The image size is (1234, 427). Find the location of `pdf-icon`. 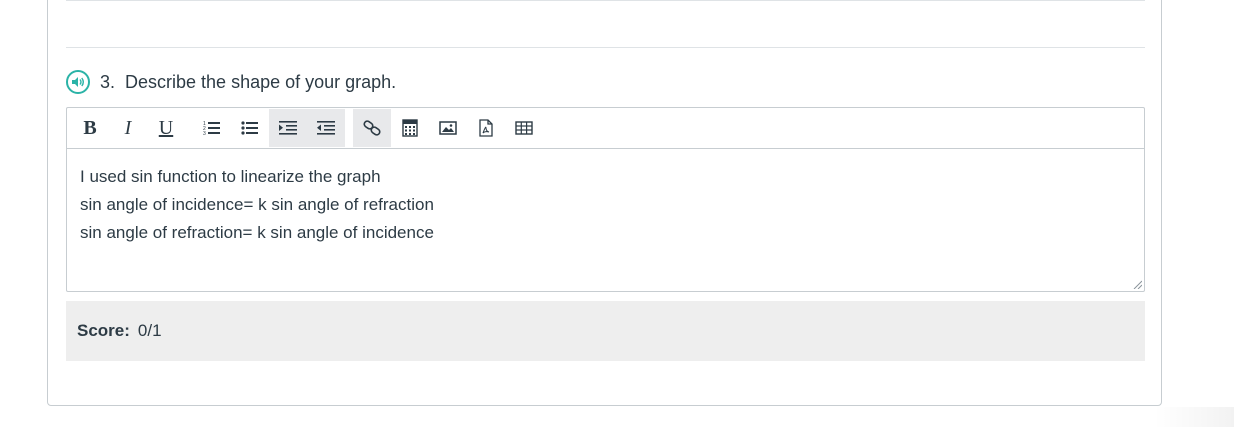

pdf-icon is located at coordinates (486, 128).